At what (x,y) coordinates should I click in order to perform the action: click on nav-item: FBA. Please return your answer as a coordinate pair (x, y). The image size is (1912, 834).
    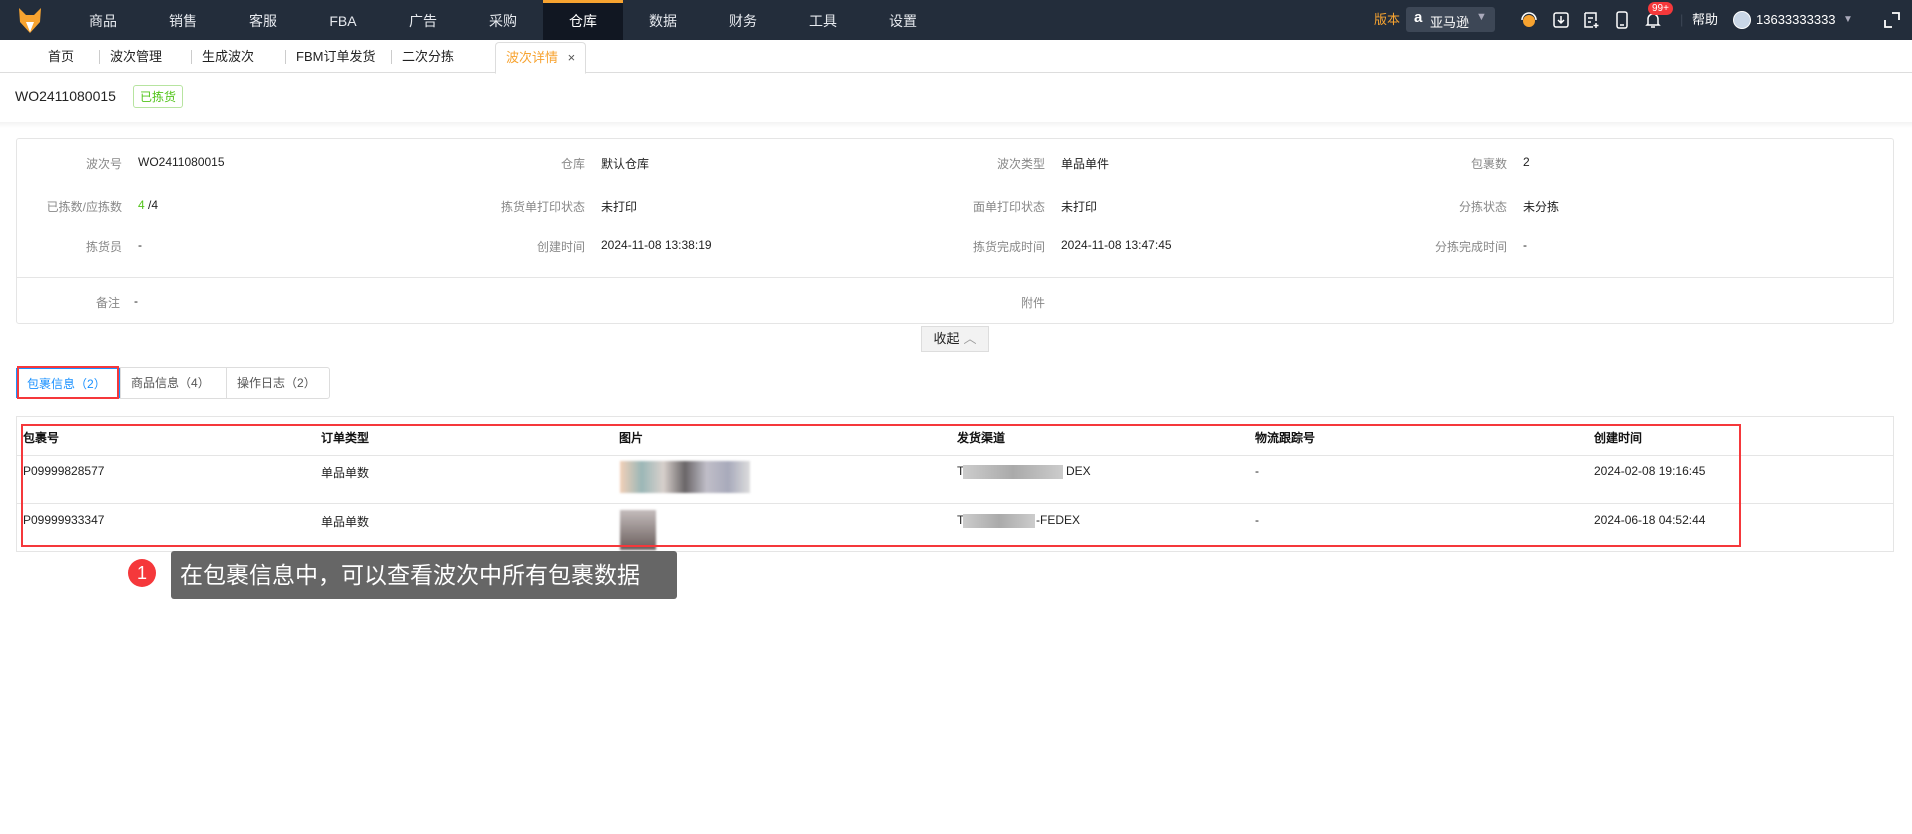
    Looking at the image, I should click on (343, 20).